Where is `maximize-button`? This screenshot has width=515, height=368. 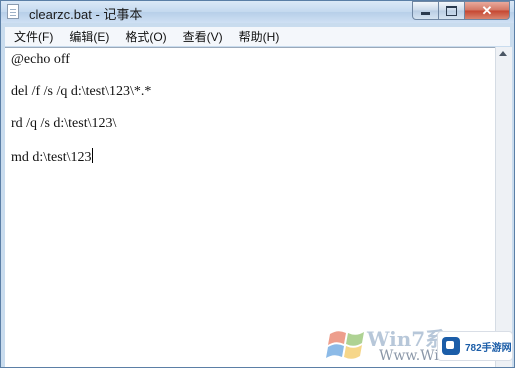 maximize-button is located at coordinates (452, 10).